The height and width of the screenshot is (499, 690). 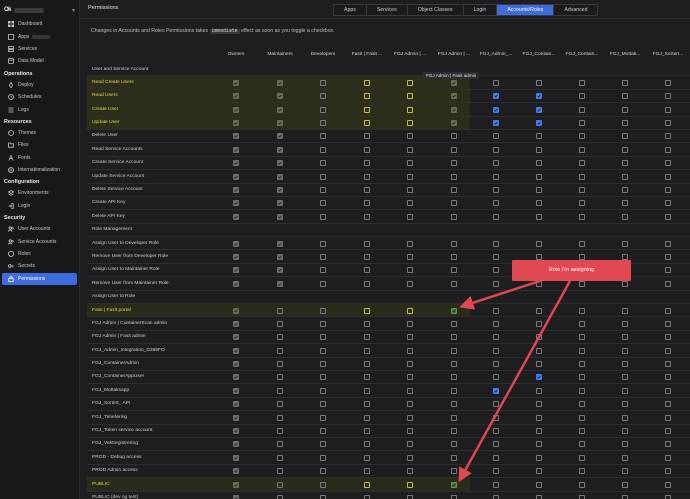 What do you see at coordinates (39, 85) in the screenshot?
I see `sidebar-item-deploy: Deploy` at bounding box center [39, 85].